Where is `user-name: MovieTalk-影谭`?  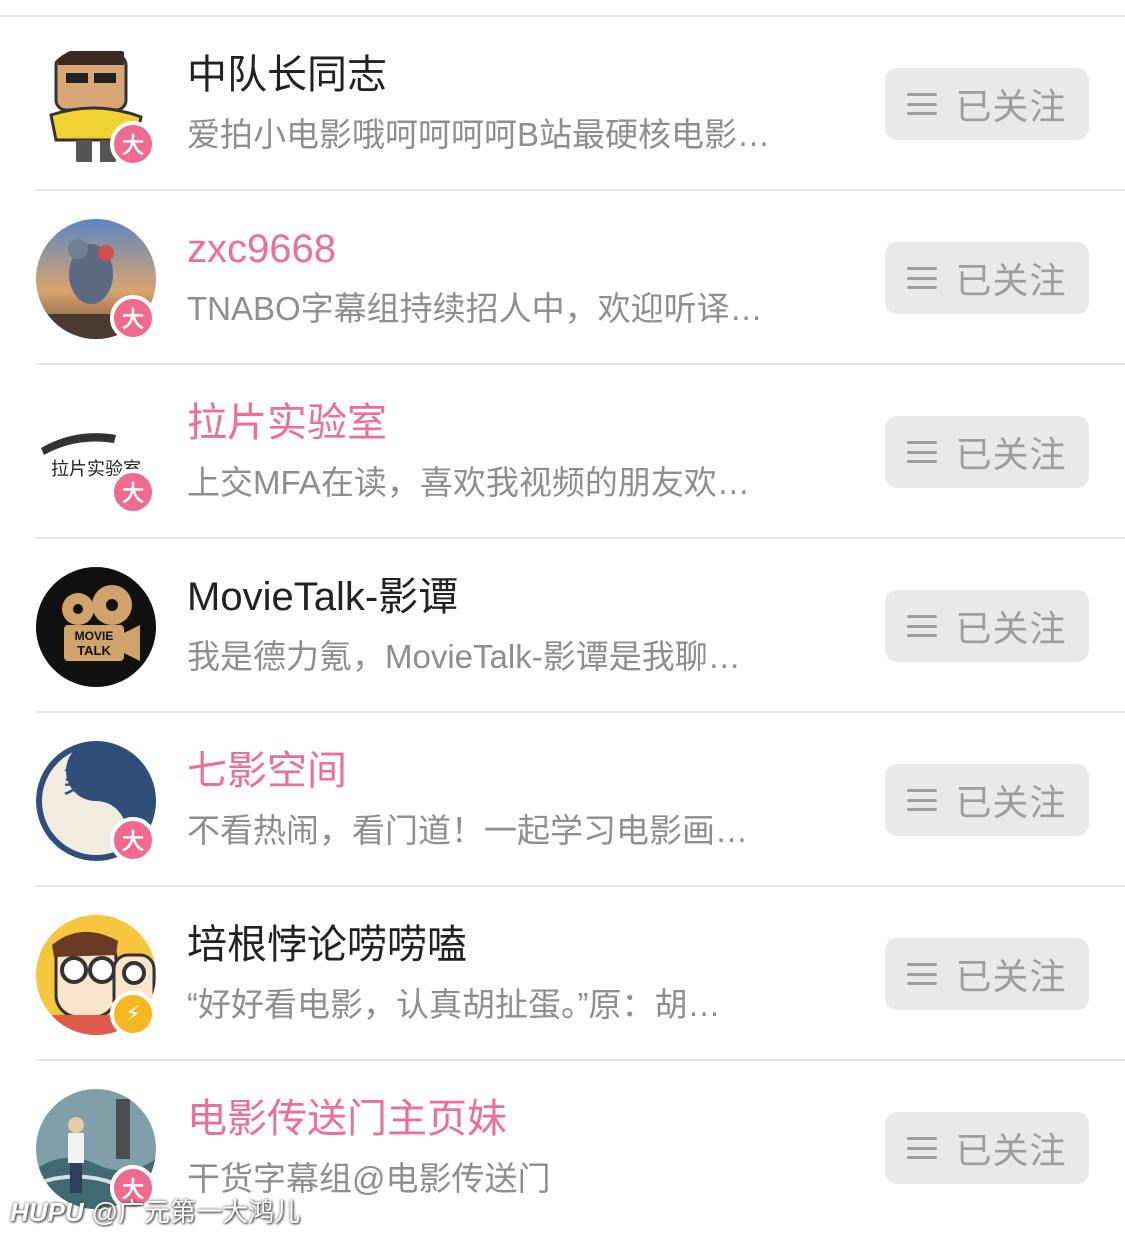 user-name: MovieTalk-影谭 is located at coordinates (322, 597).